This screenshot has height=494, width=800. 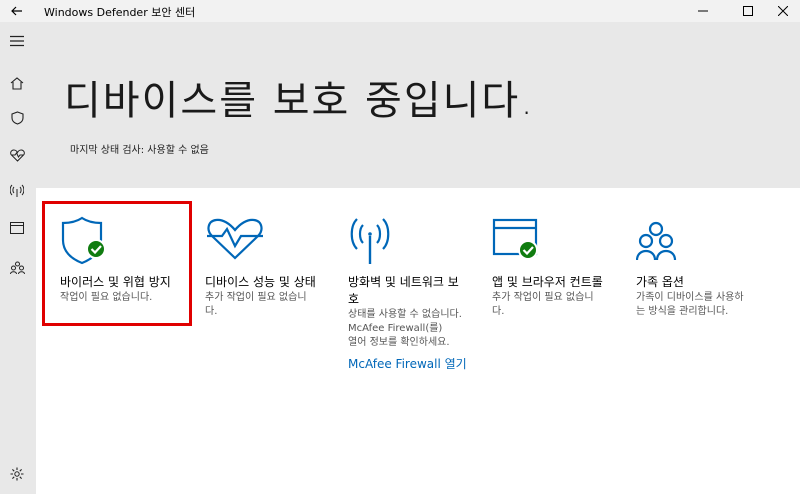 I want to click on nav-firewall, so click(x=17, y=191).